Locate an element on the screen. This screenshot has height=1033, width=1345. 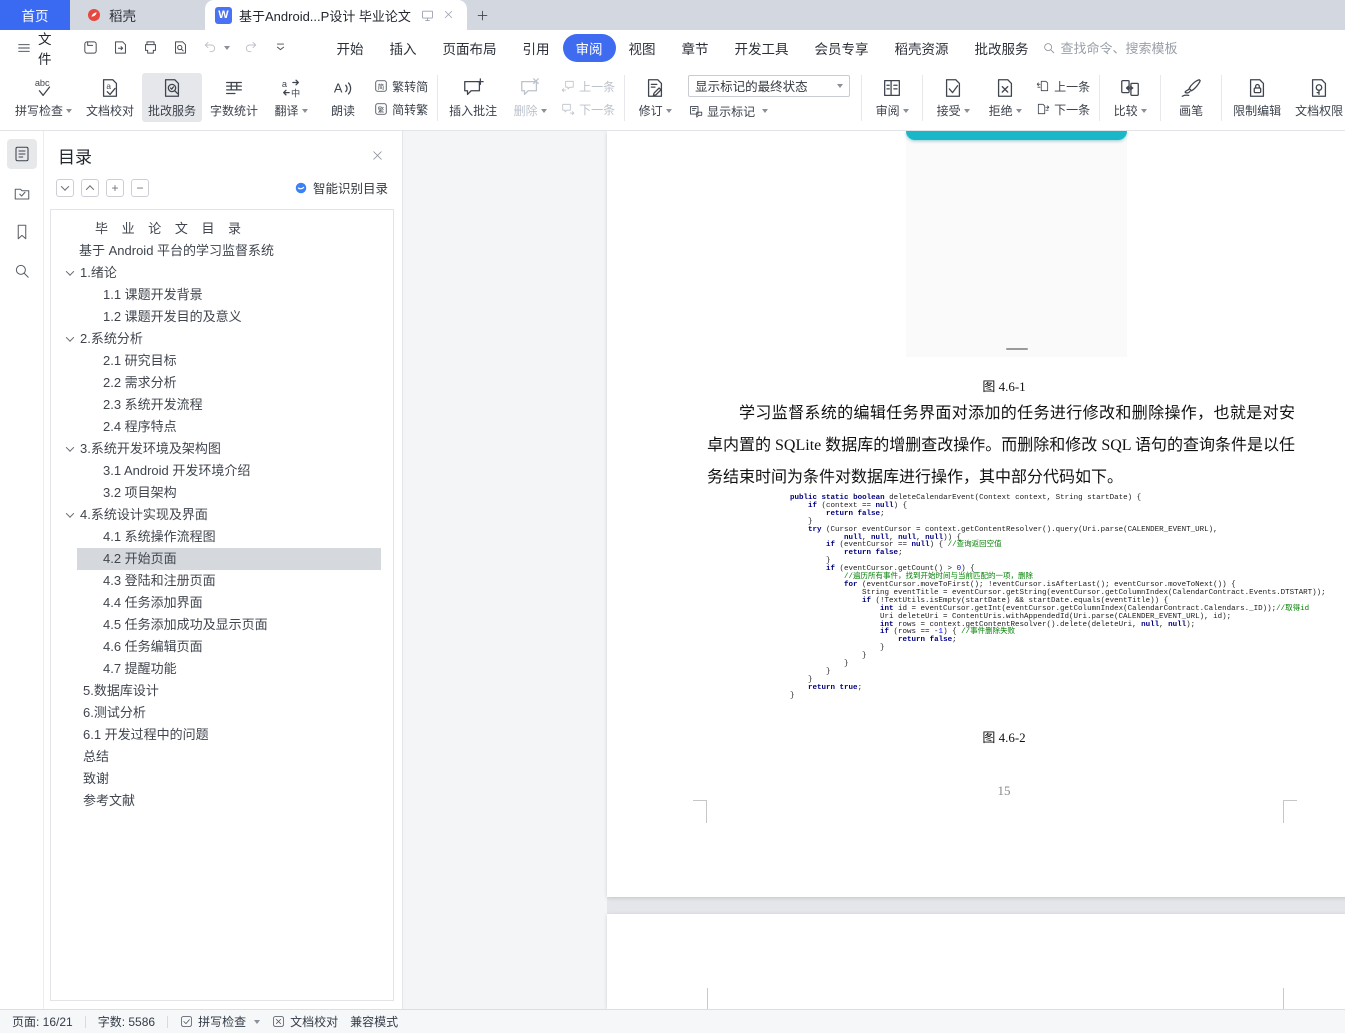
menu-tab-页面布局: 页面布局 is located at coordinates (470, 48).